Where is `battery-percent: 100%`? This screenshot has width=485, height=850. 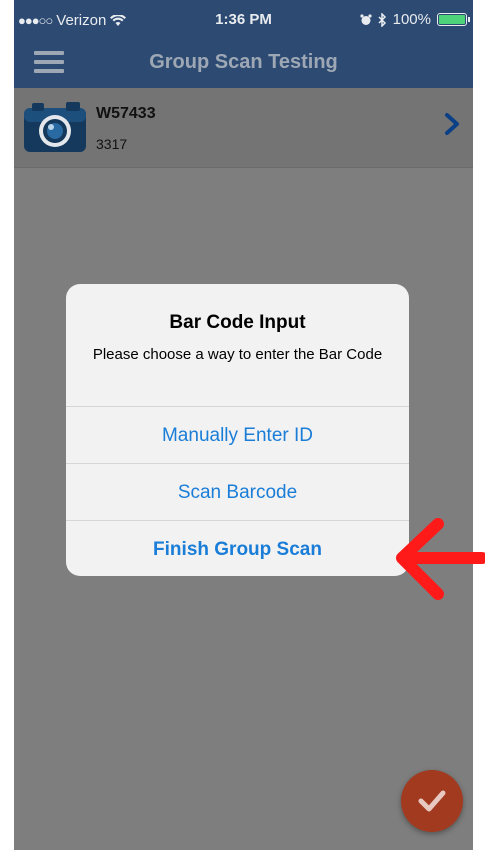 battery-percent: 100% is located at coordinates (411, 19).